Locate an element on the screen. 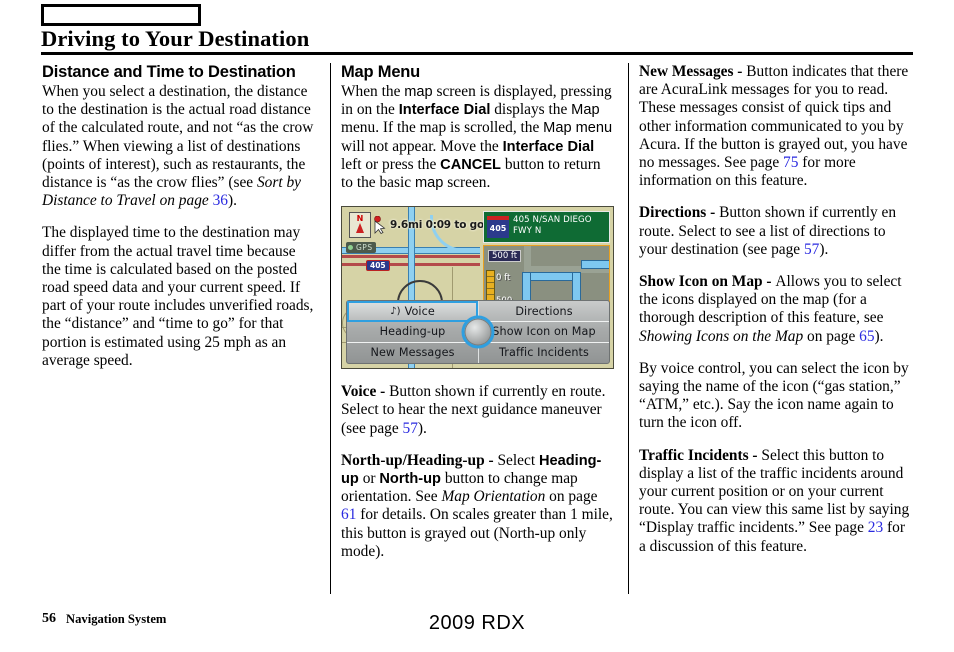 This screenshot has width=954, height=652. highway-shield-icon: 405 is located at coordinates (378, 266).